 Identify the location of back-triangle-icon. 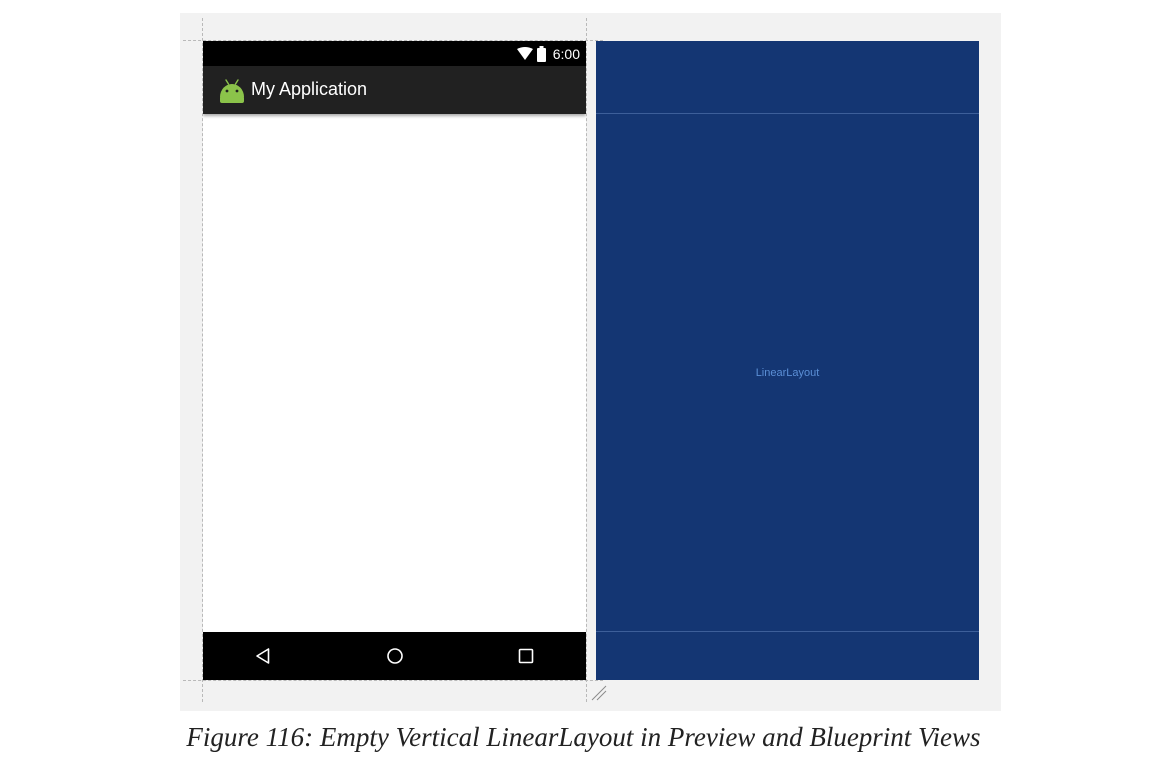
(264, 656).